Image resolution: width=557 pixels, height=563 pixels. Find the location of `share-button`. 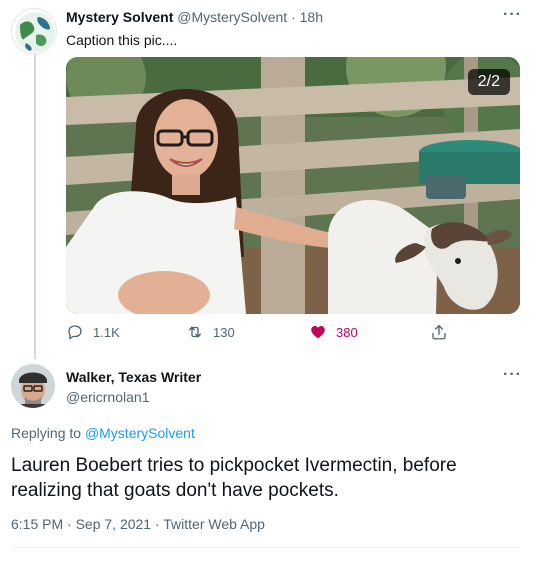

share-button is located at coordinates (439, 332).